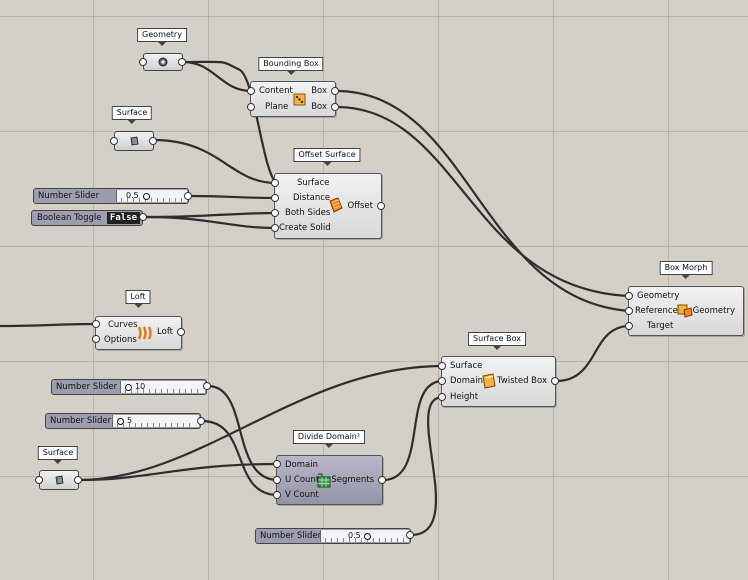  What do you see at coordinates (132, 115) in the screenshot?
I see `surface-top-tag: Surface` at bounding box center [132, 115].